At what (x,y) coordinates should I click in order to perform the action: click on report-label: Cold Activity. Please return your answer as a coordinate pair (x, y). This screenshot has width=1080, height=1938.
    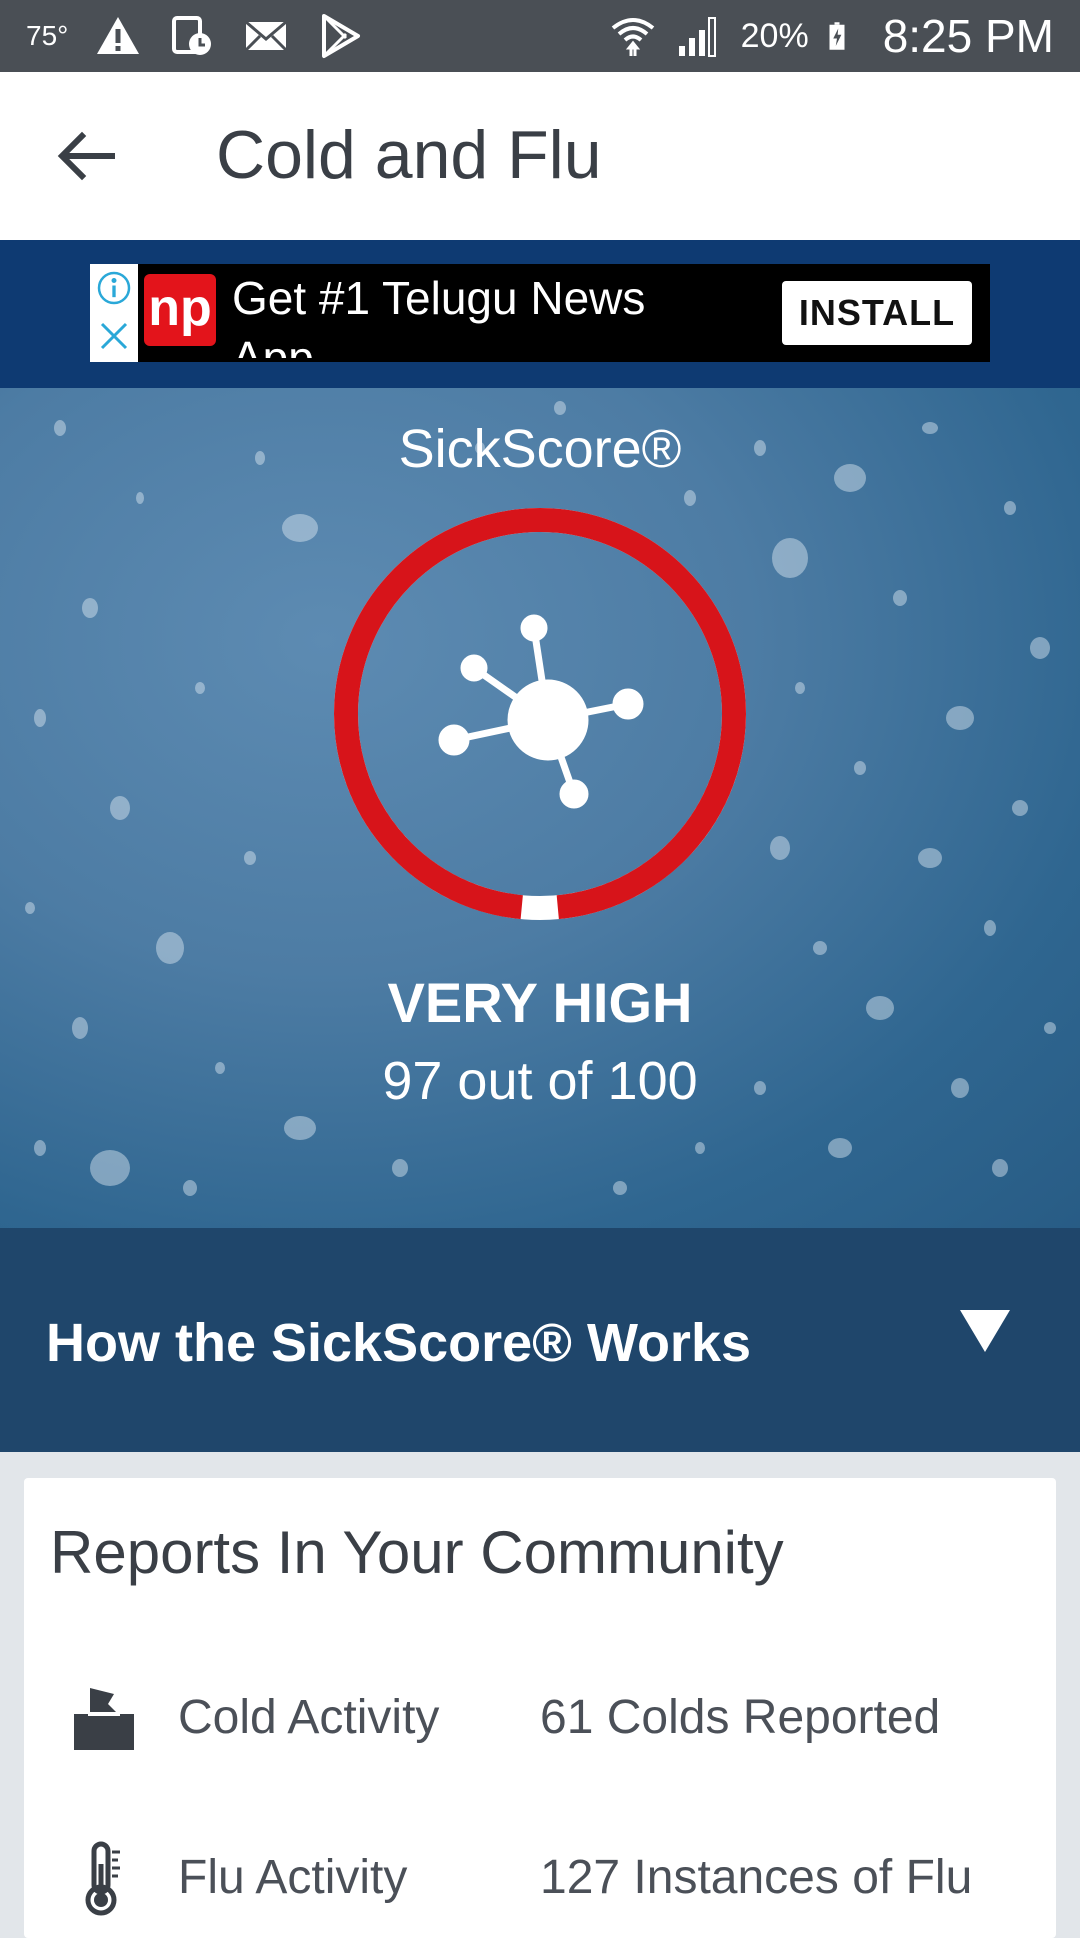
    Looking at the image, I should click on (309, 1717).